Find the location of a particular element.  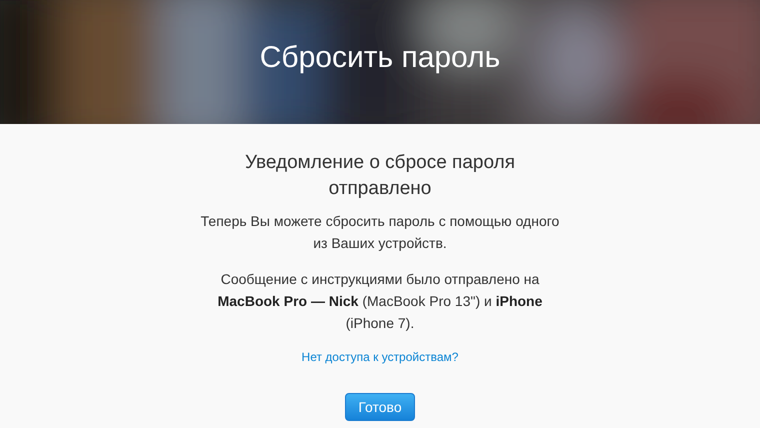

notice-text: Сообщение с инструкциями было отправлено на MacBook Pro — Nick (MacBook Pro 13") и iPhone (iPhone 7). is located at coordinates (380, 301).